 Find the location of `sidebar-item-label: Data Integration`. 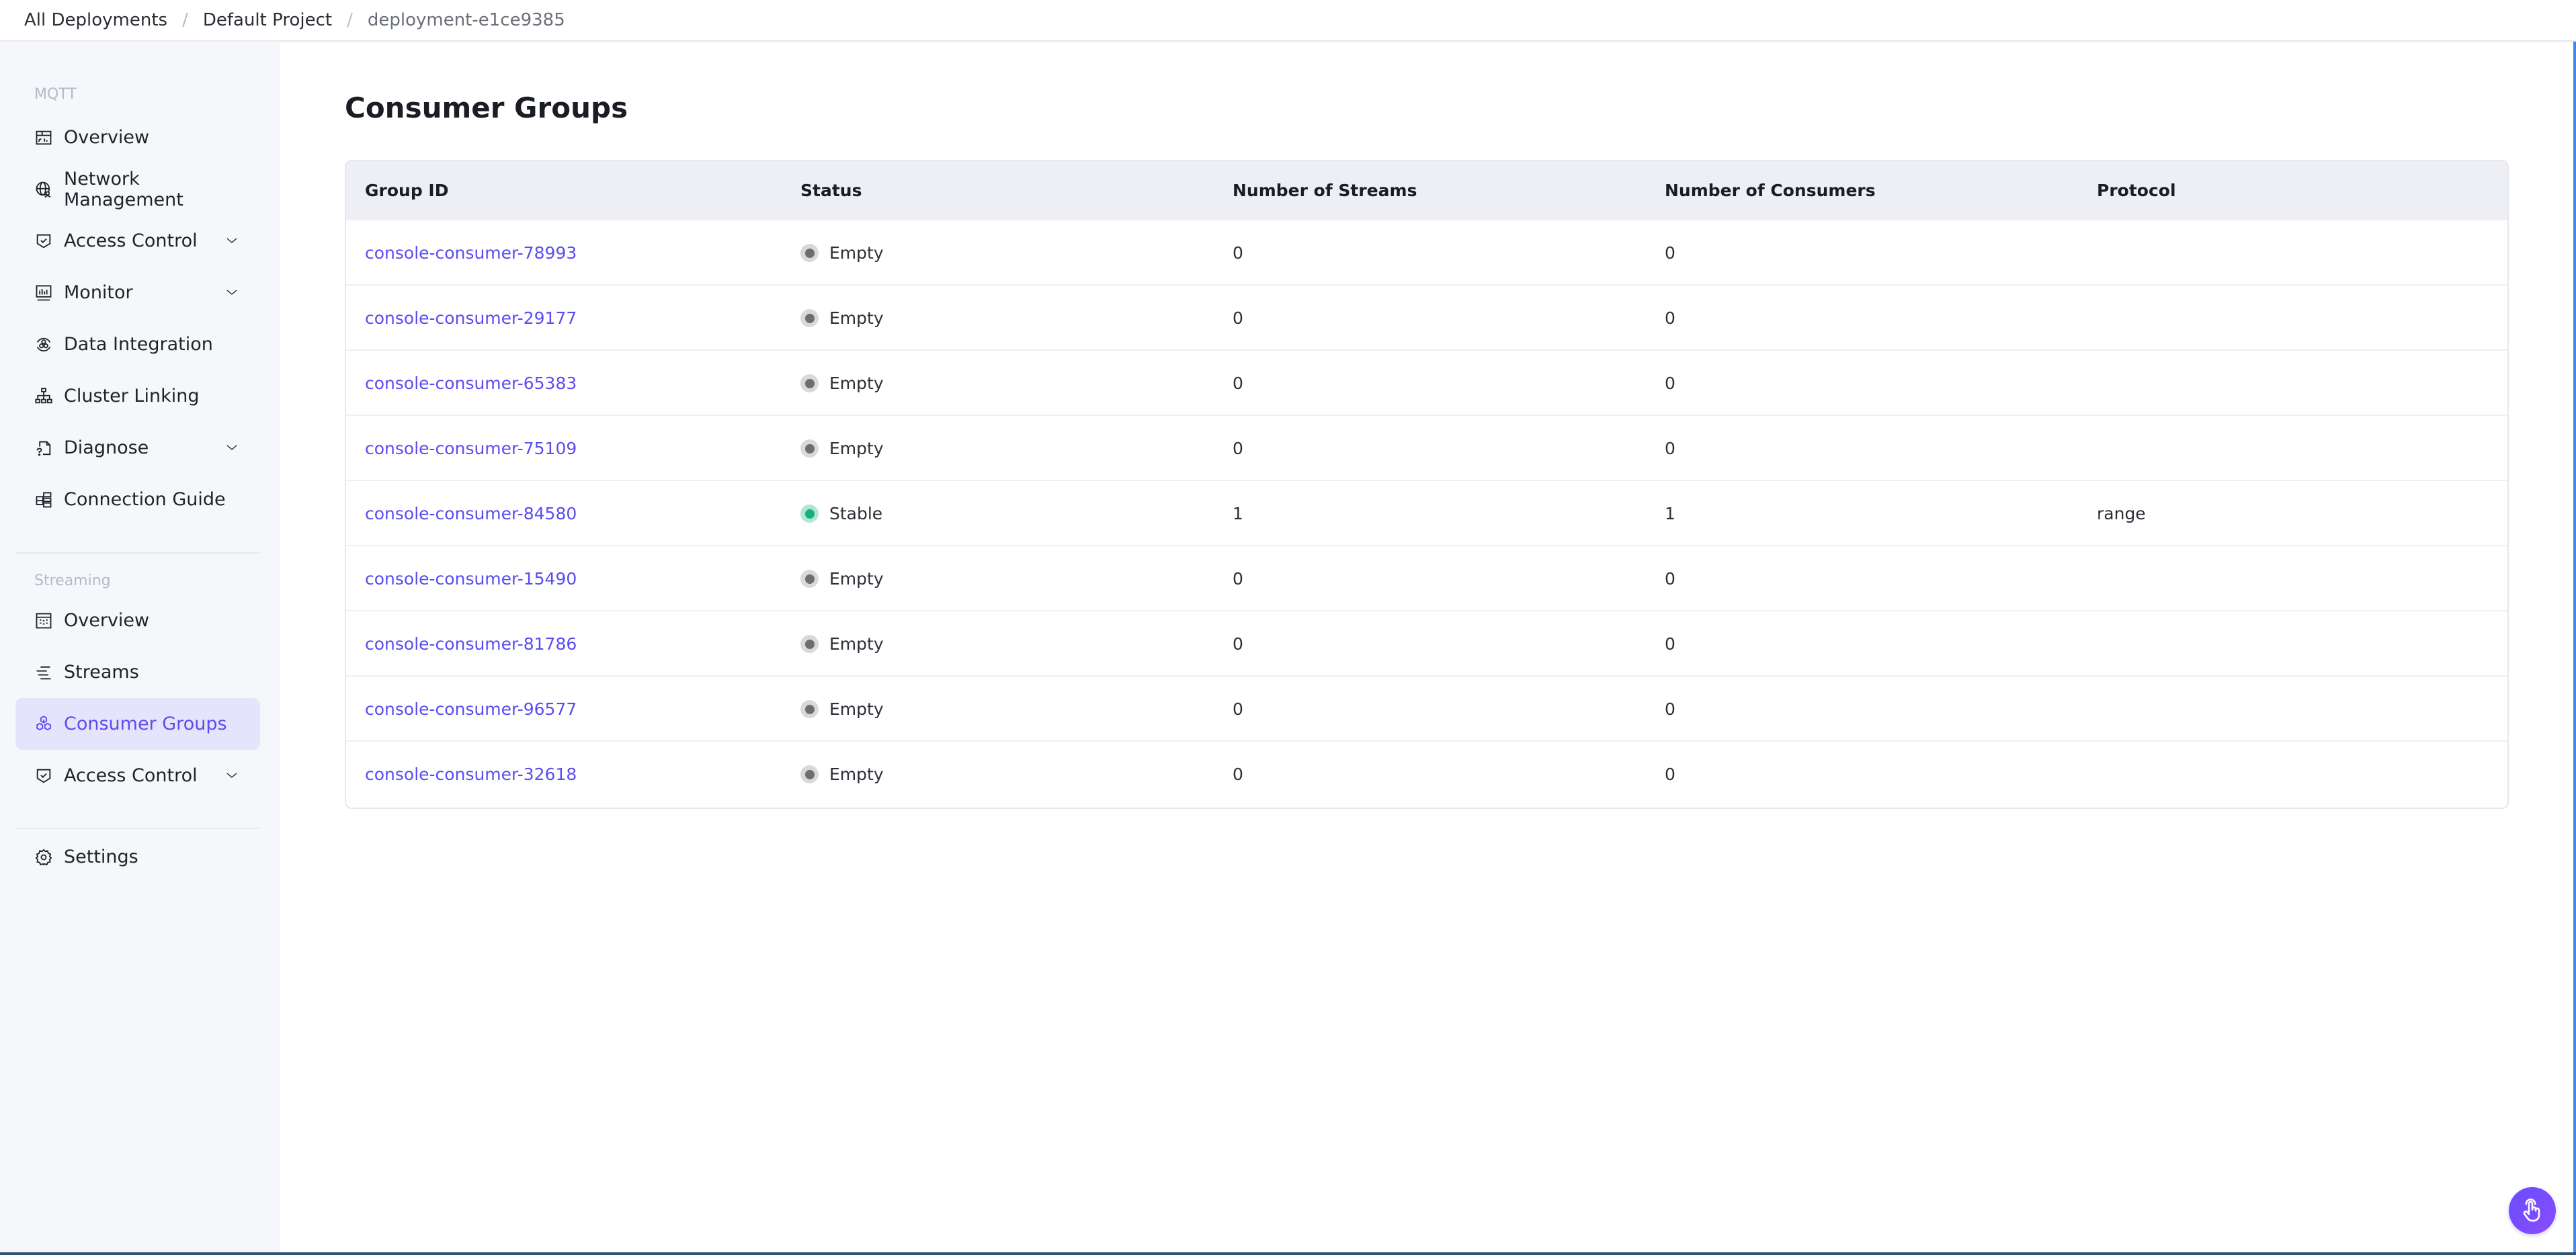

sidebar-item-label: Data Integration is located at coordinates (138, 344).